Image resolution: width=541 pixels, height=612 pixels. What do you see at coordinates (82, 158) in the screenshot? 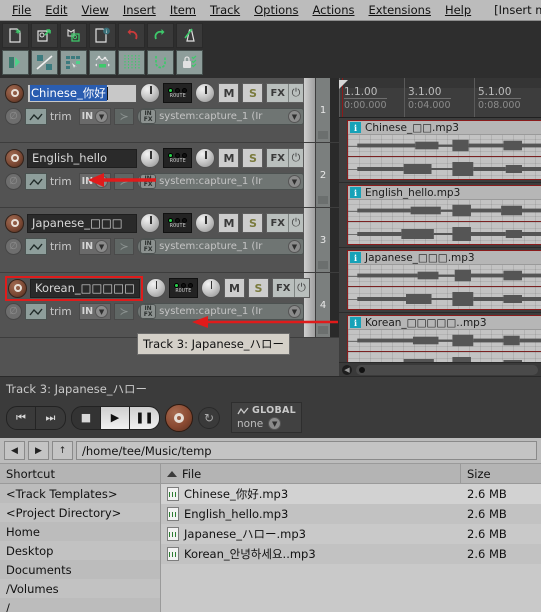
I see `track-name-input: English_hello` at bounding box center [82, 158].